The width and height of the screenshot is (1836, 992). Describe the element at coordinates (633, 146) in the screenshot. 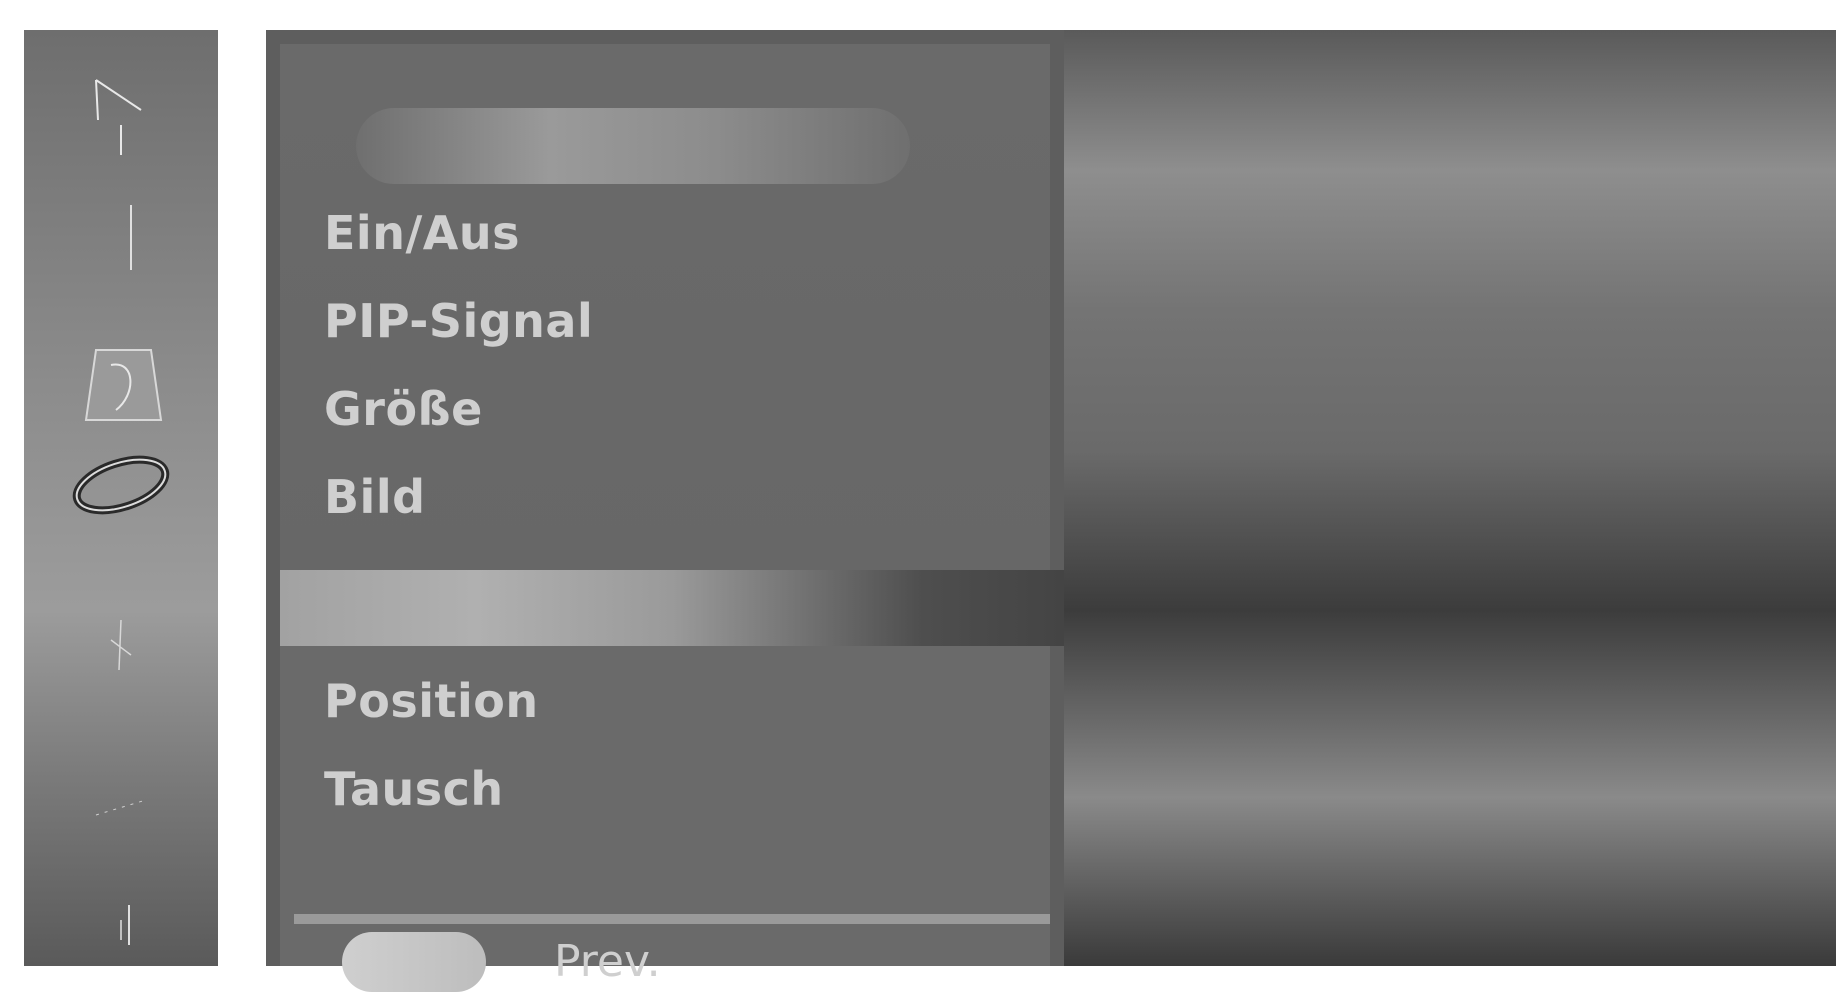

I see `menu-title-pill` at that location.